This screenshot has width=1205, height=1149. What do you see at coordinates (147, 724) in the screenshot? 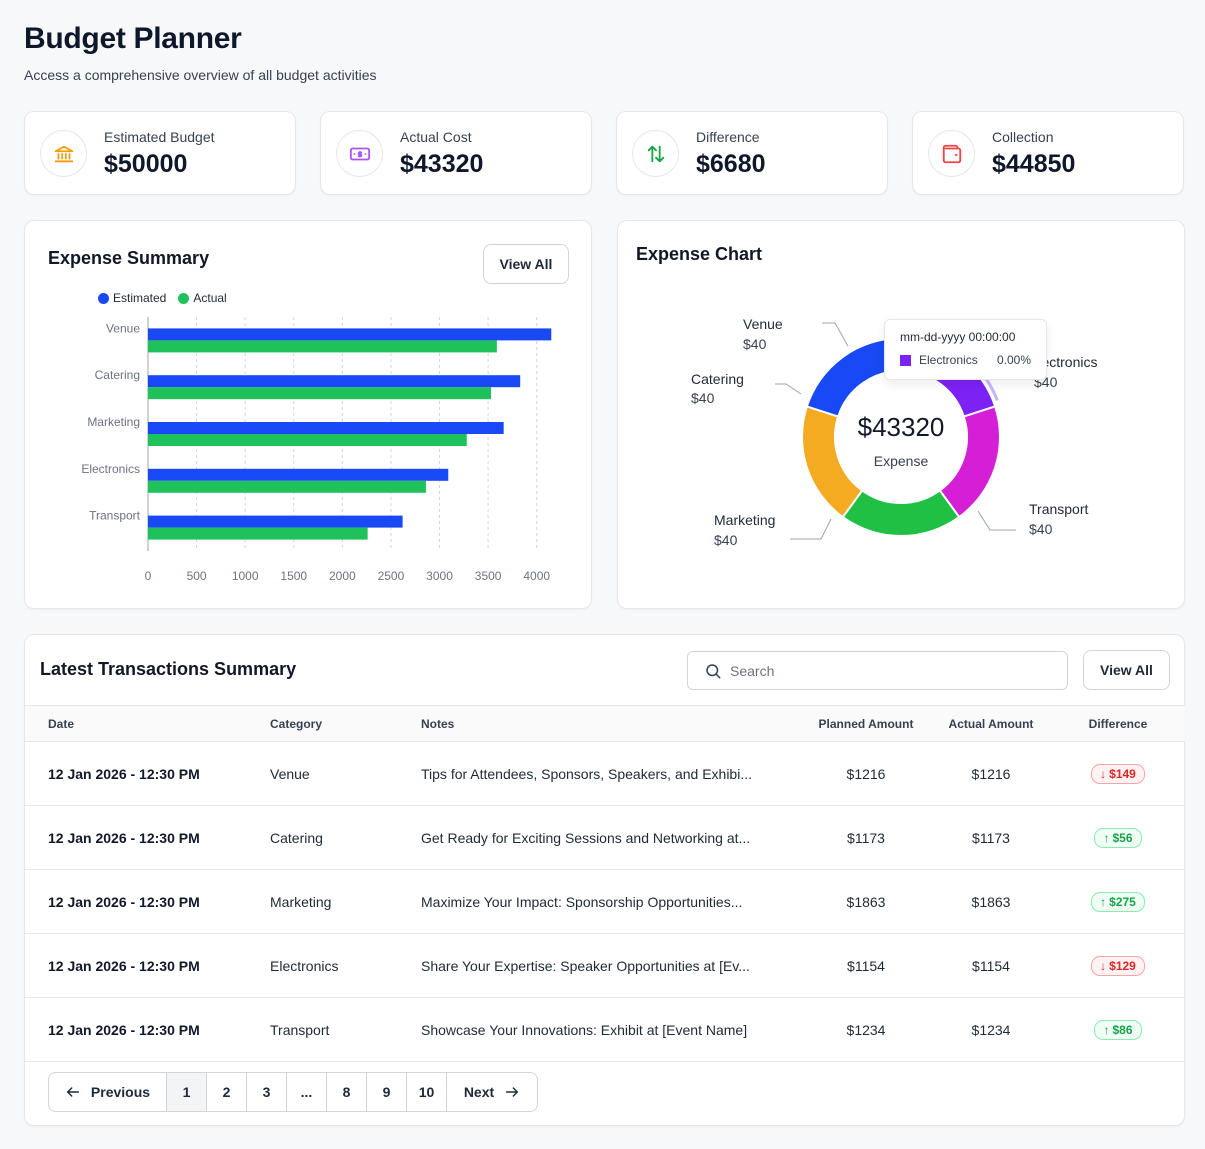
I see `column-header-date: Date` at bounding box center [147, 724].